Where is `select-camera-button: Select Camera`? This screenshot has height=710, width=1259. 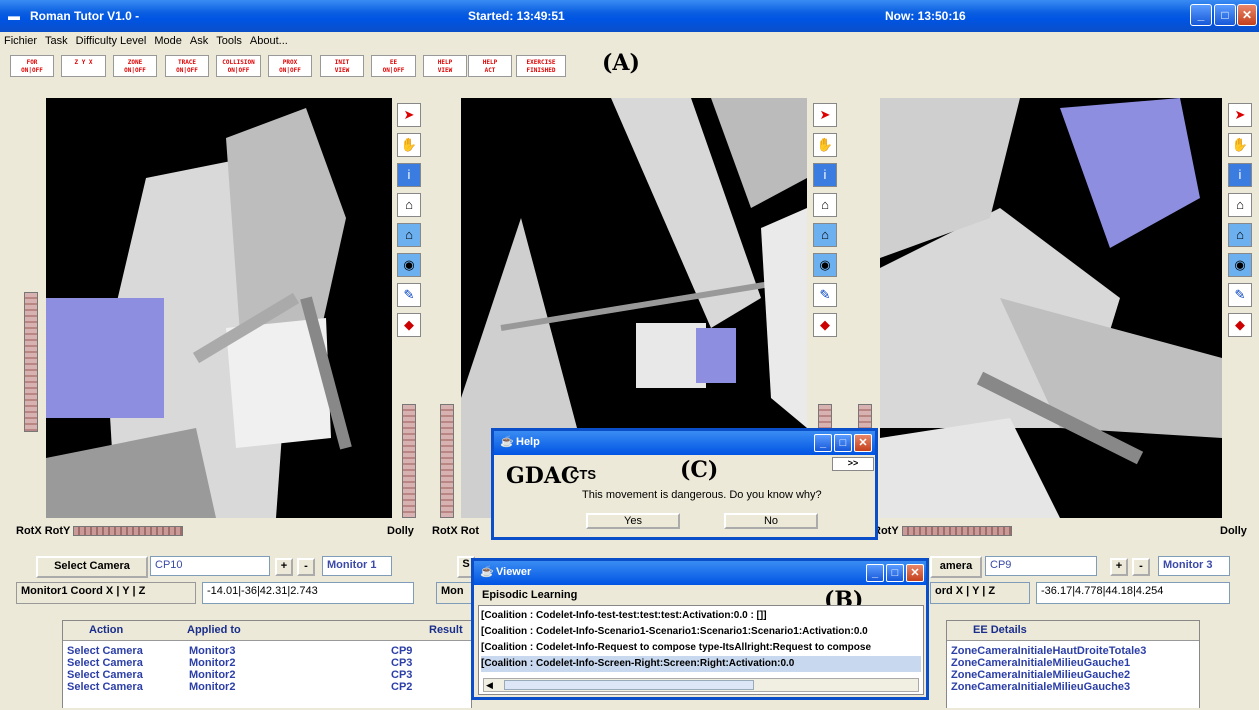 select-camera-button: Select Camera is located at coordinates (92, 567).